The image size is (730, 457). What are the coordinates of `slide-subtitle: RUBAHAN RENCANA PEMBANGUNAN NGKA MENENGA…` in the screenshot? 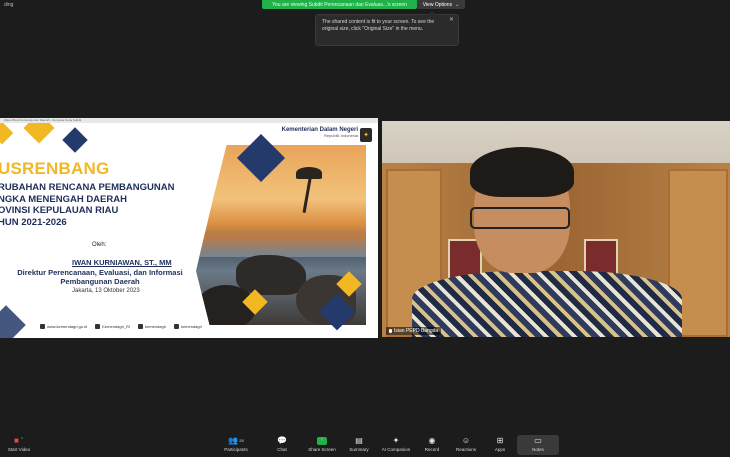 It's located at (87, 205).